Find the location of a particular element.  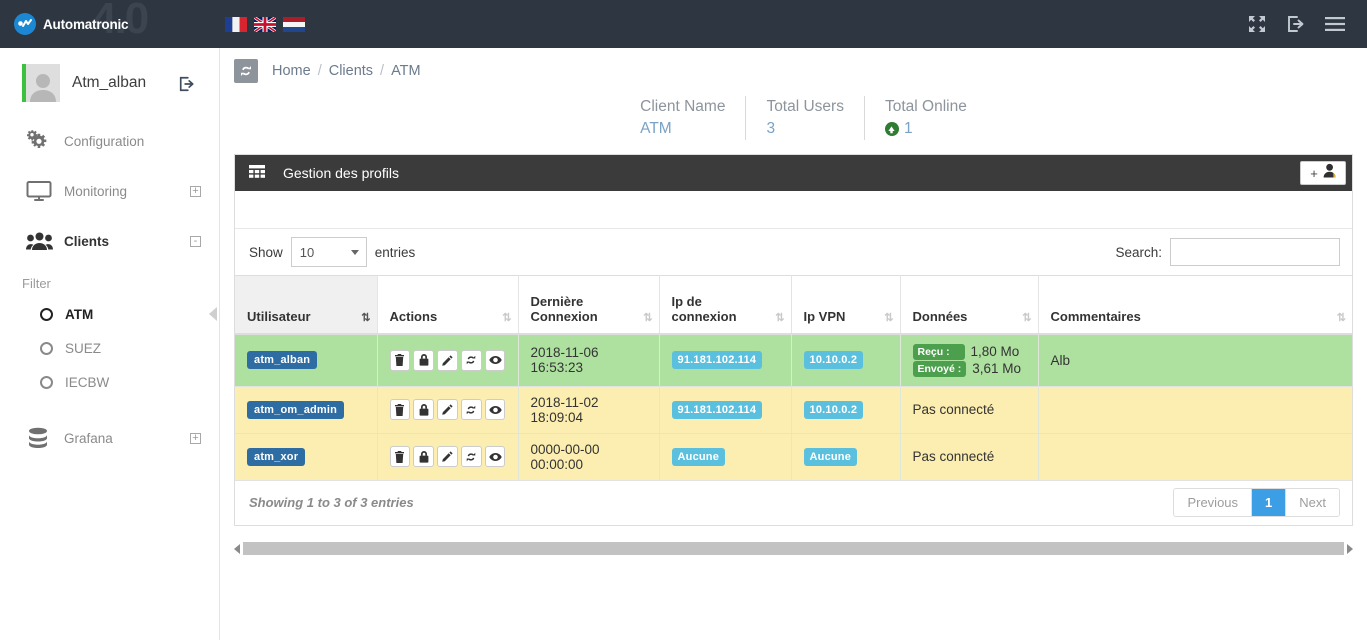

sidebar-item-configuration: Configuration is located at coordinates (109, 141).